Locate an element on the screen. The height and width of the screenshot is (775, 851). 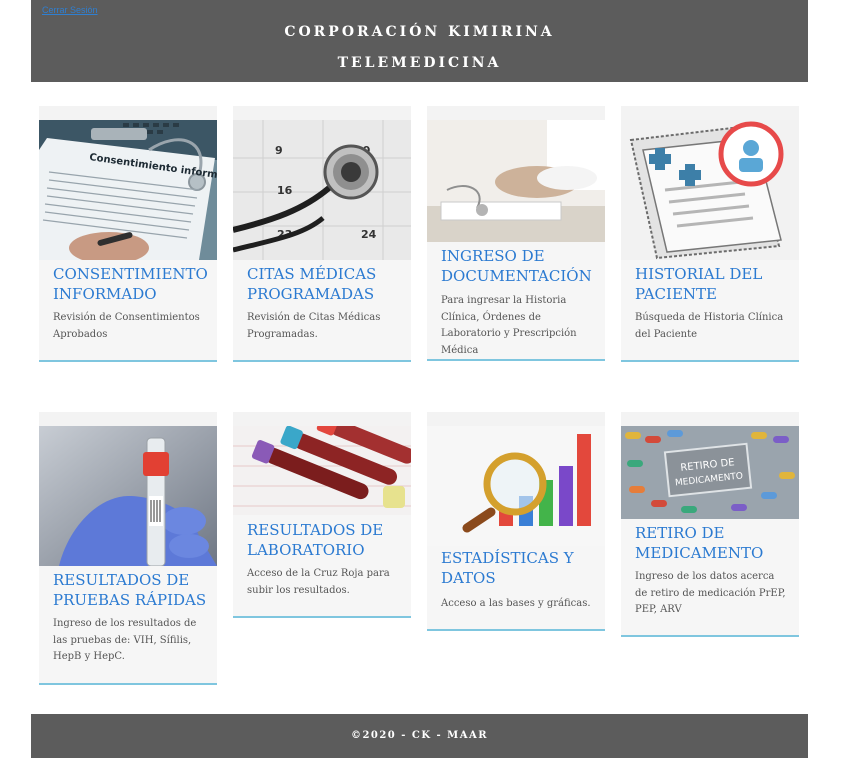
card-description: Revisión de Consentimientos Aprobados is located at coordinates (126, 326).